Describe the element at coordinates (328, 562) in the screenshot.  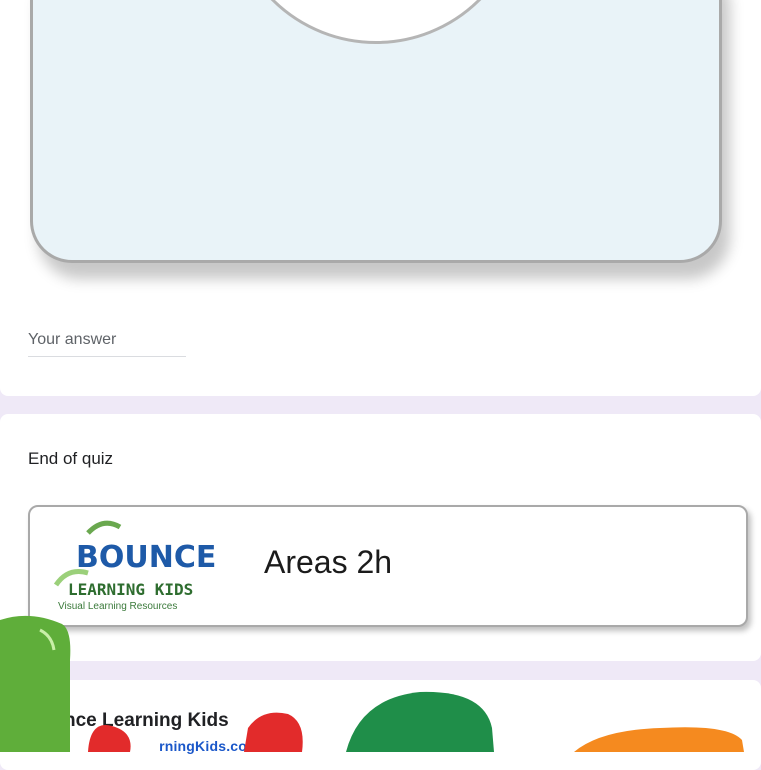
I see `banner-title: Areas 2h` at that location.